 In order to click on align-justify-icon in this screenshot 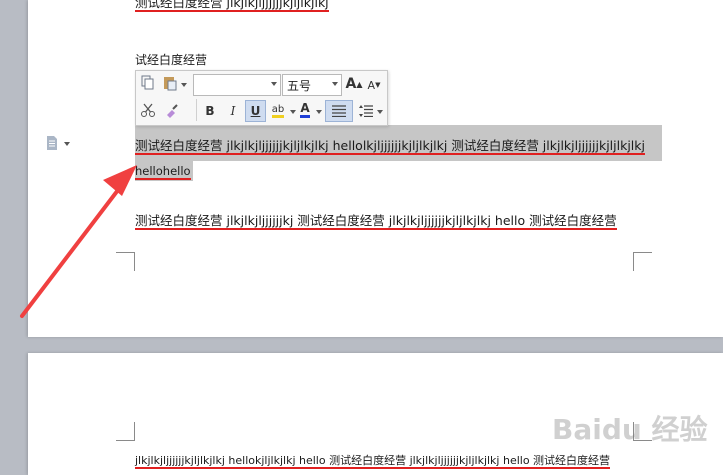, I will do `click(339, 111)`.